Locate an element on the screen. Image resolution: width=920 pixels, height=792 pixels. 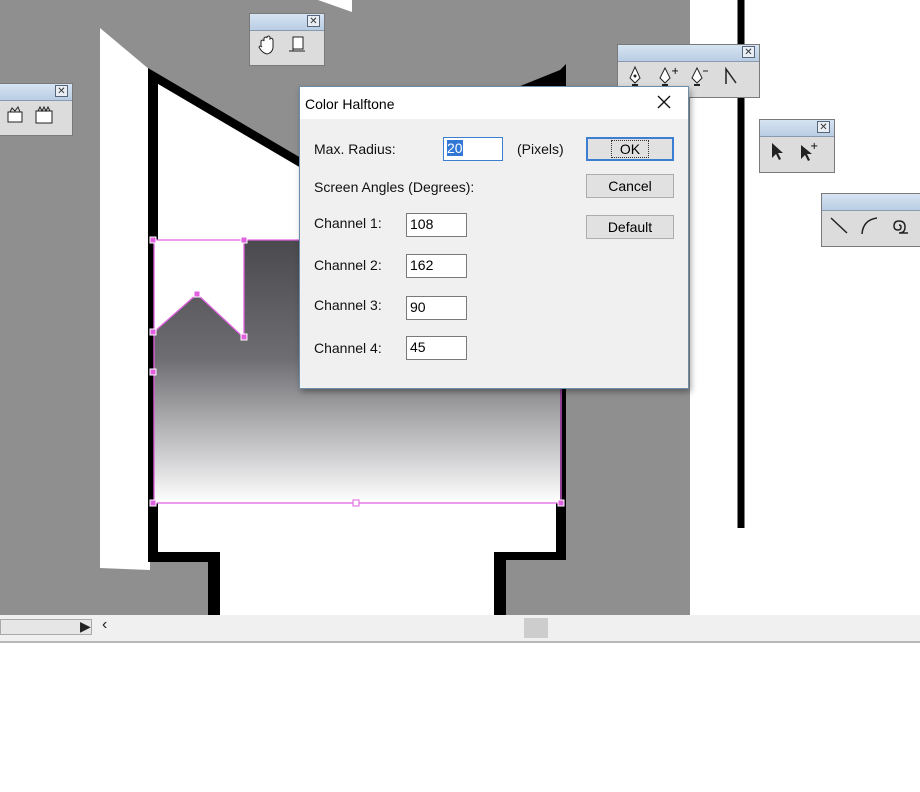
channel-4-label: Channel 4: is located at coordinates (348, 348).